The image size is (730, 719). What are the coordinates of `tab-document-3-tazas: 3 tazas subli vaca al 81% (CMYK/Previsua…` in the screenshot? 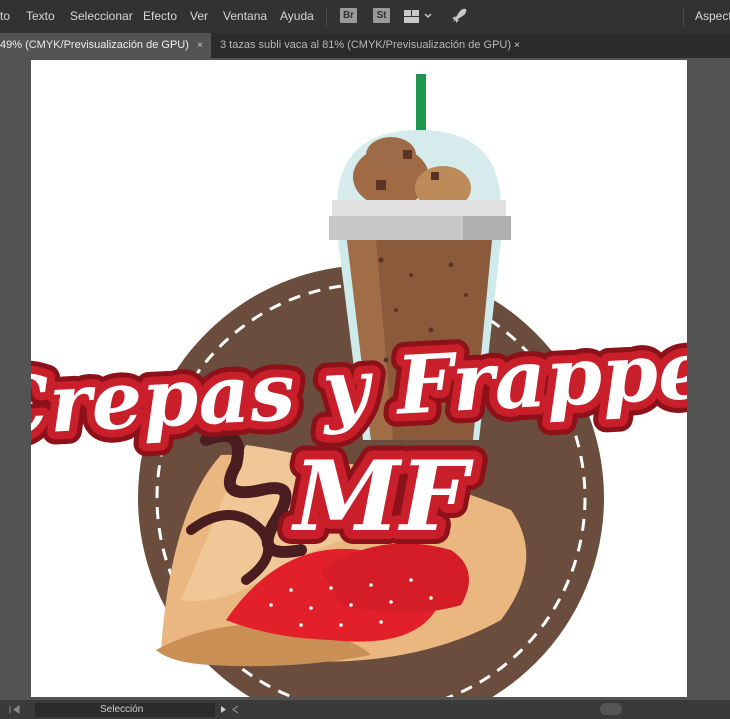 It's located at (371, 45).